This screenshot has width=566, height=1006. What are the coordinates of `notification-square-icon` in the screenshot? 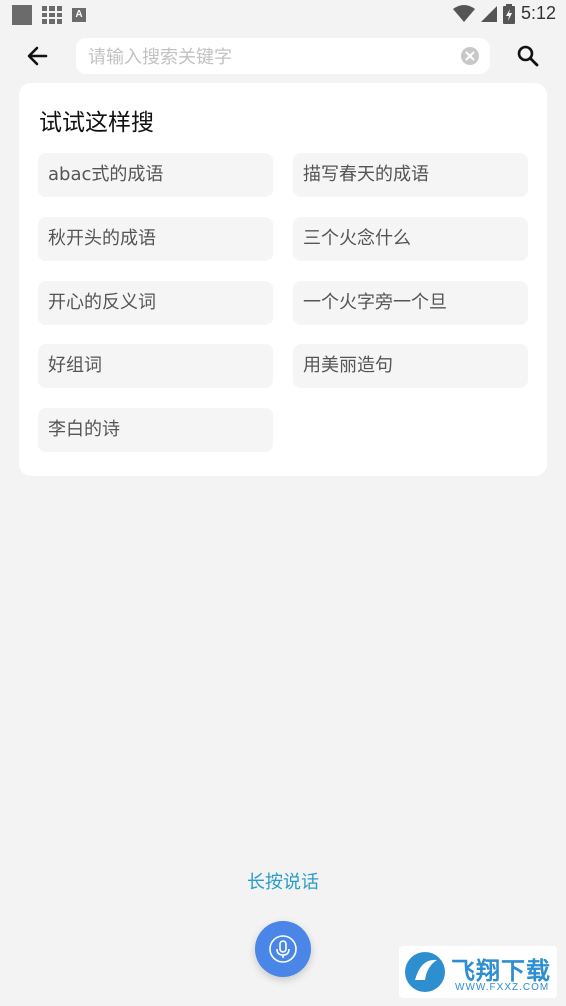 It's located at (22, 15).